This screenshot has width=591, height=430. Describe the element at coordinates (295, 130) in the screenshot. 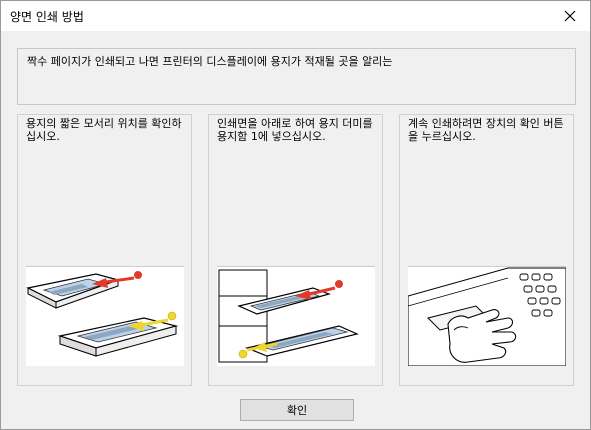

I see `step-2-text: 인쇄면을 아래로 하여 용지 더미를 용지함 1에 넣으십시오.` at that location.